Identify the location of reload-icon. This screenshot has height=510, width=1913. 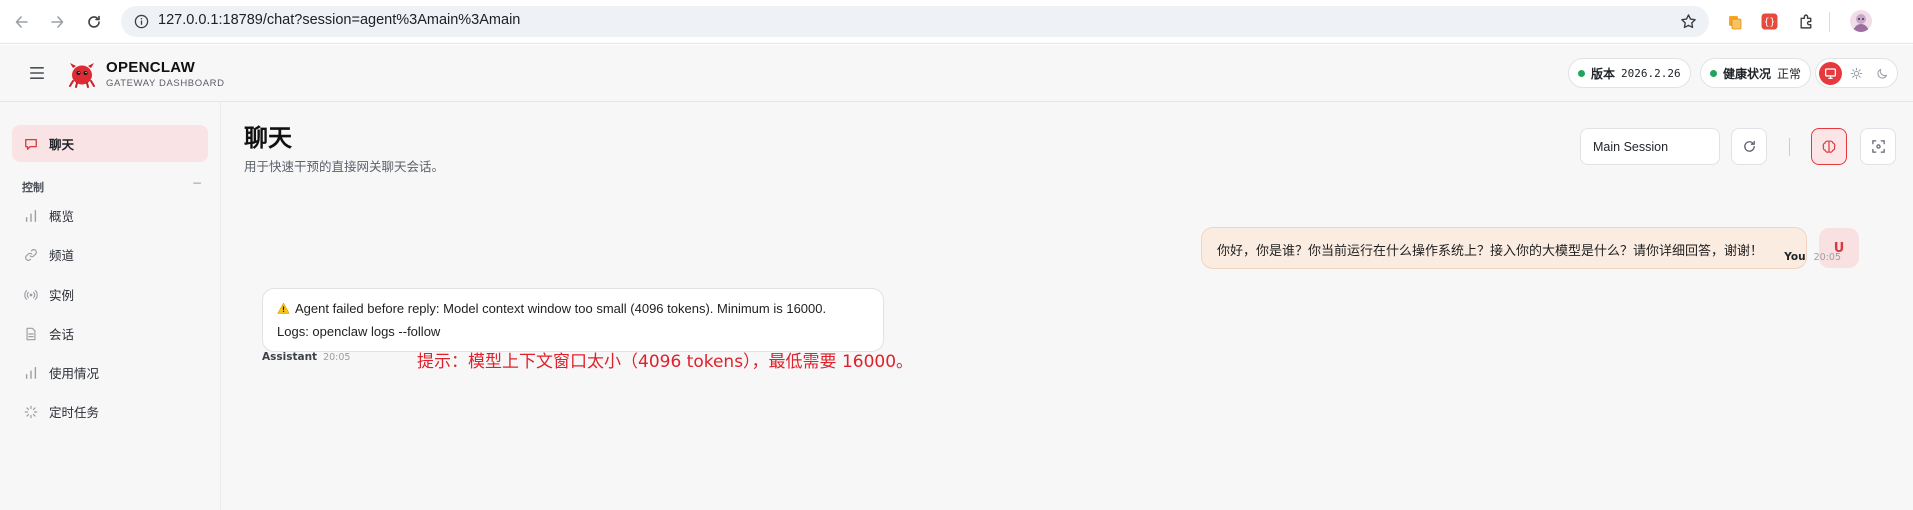
(94, 21).